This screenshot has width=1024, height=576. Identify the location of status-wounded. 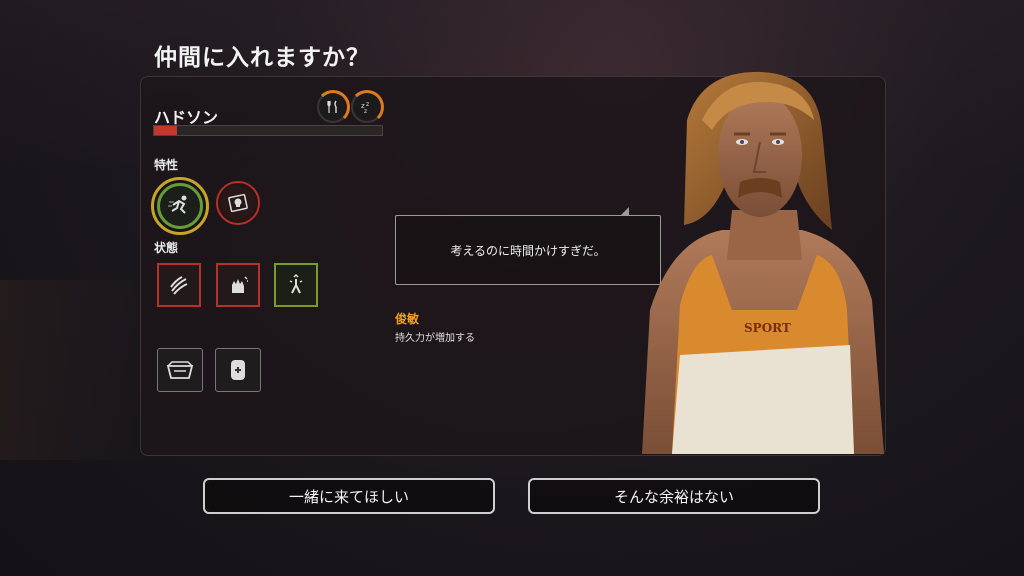
(179, 285).